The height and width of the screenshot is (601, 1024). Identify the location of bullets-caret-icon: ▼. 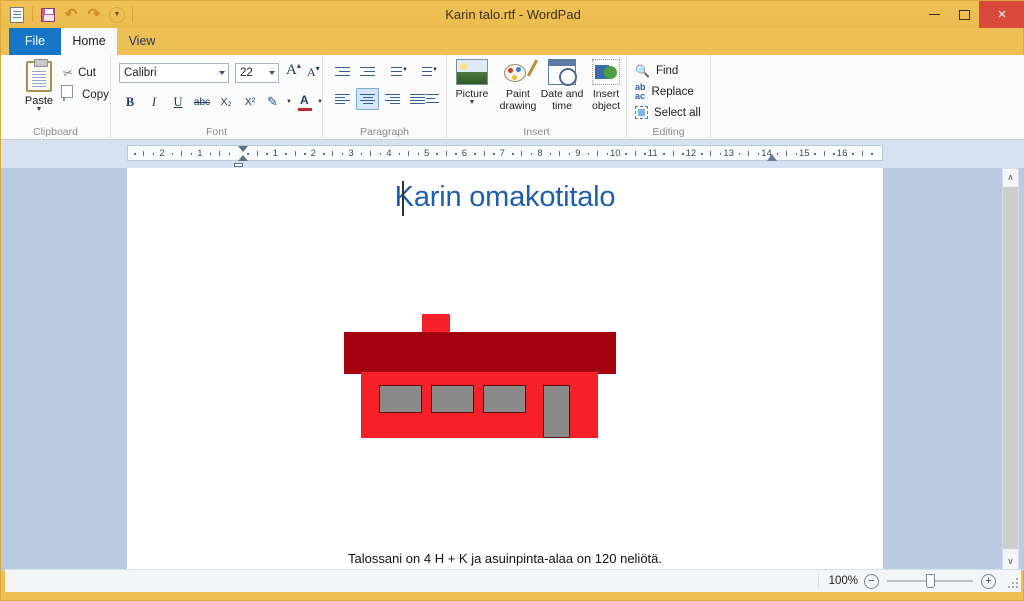
(405, 70).